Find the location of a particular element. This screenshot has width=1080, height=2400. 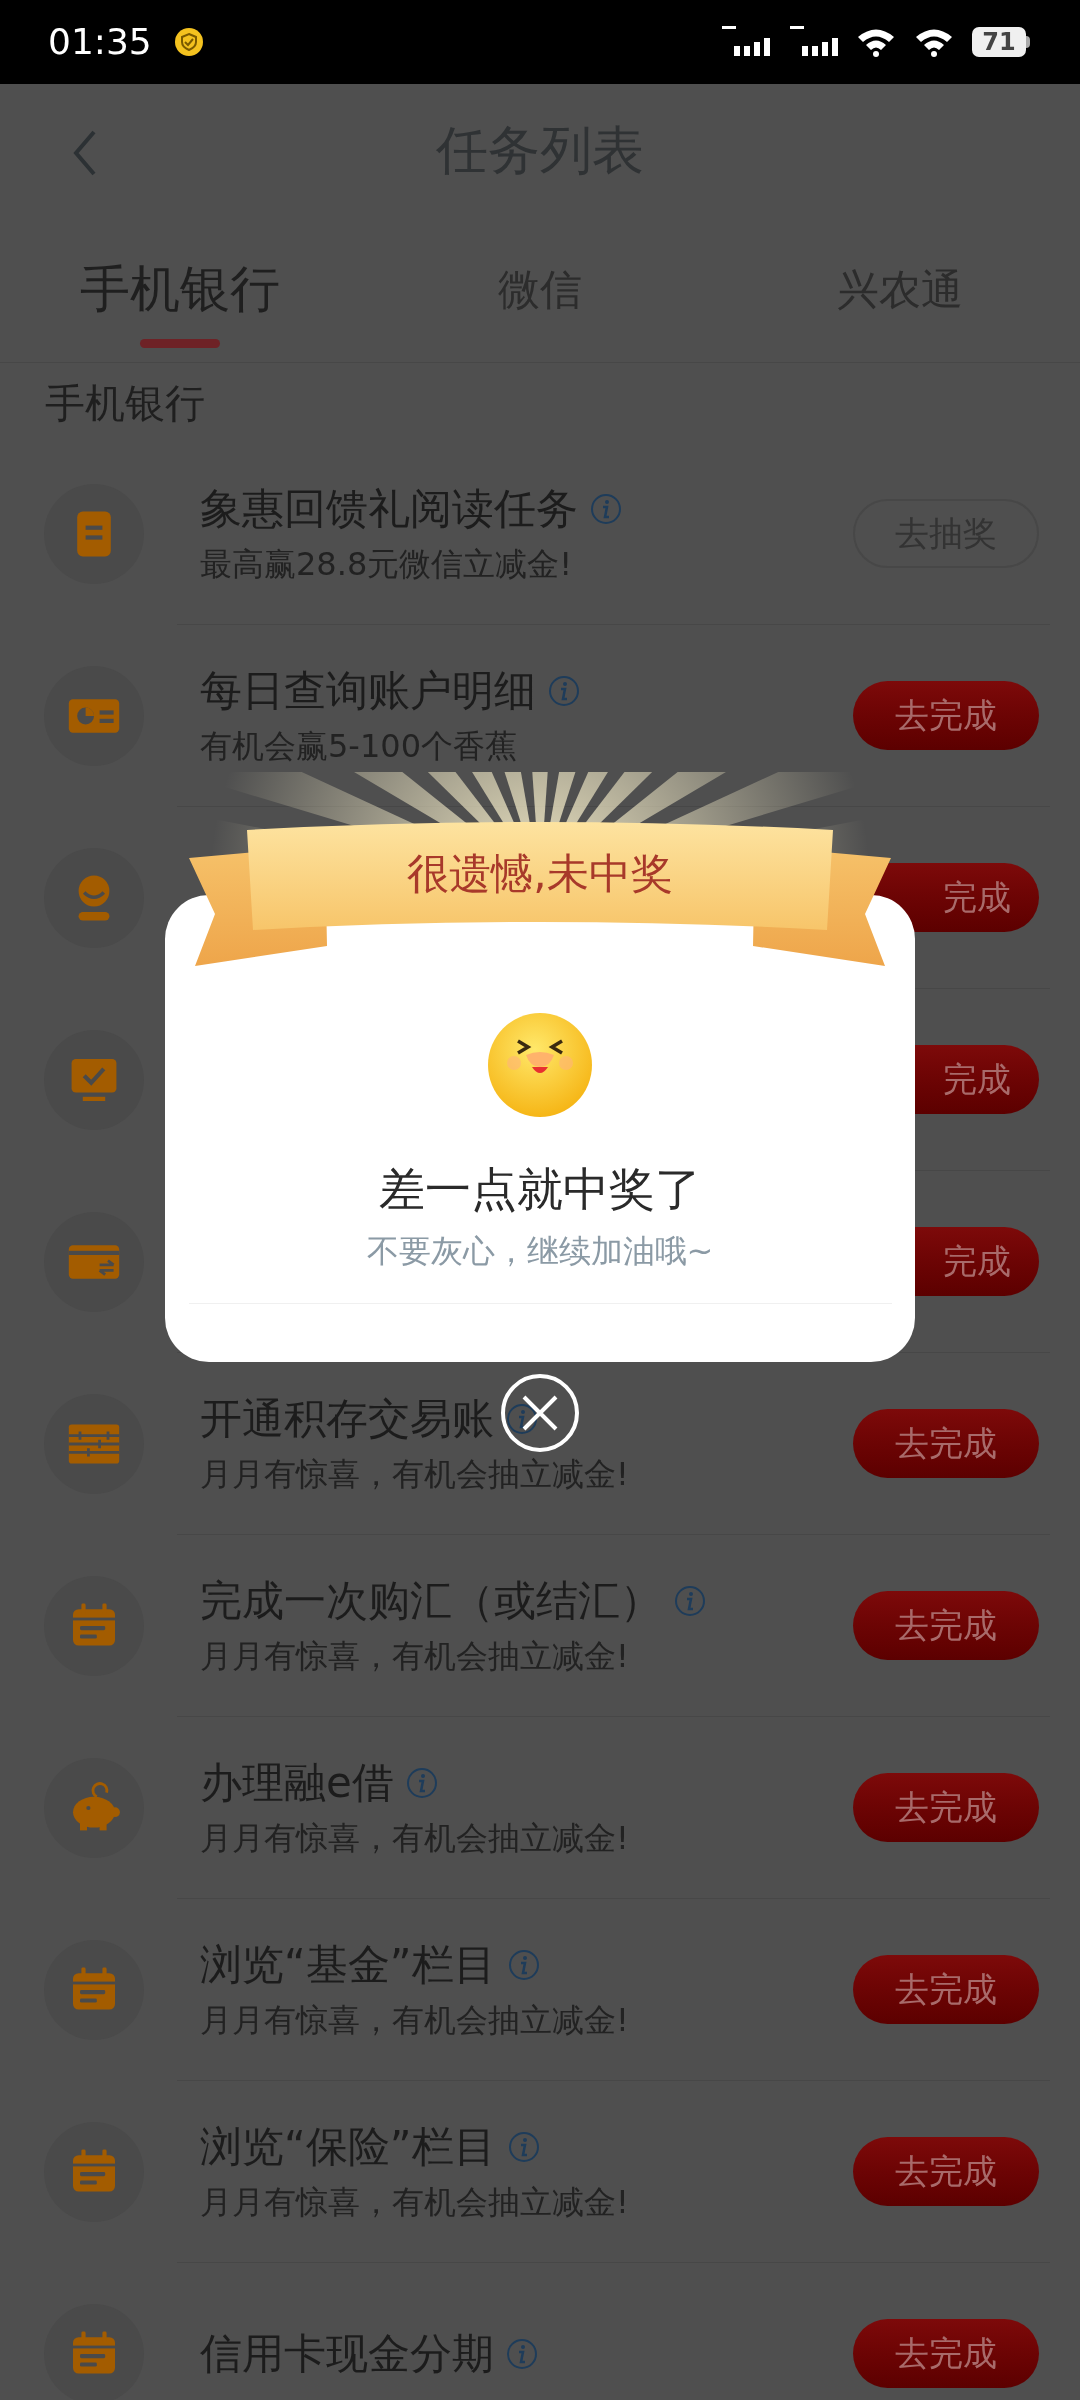

close-icon is located at coordinates (540, 1413).